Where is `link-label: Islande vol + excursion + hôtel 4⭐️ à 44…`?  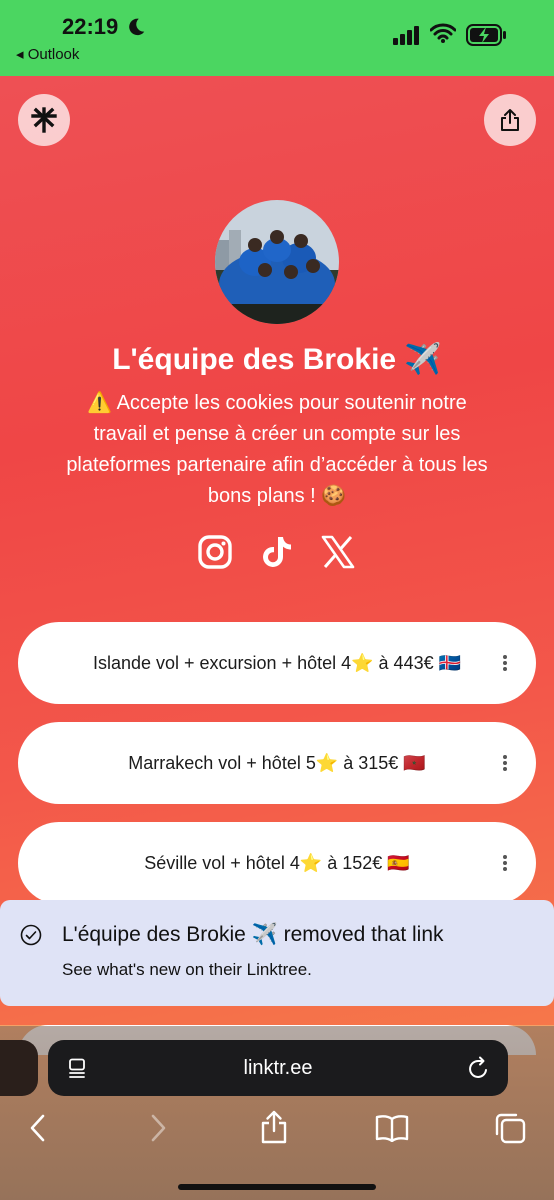 link-label: Islande vol + excursion + hôtel 4⭐️ à 44… is located at coordinates (277, 662).